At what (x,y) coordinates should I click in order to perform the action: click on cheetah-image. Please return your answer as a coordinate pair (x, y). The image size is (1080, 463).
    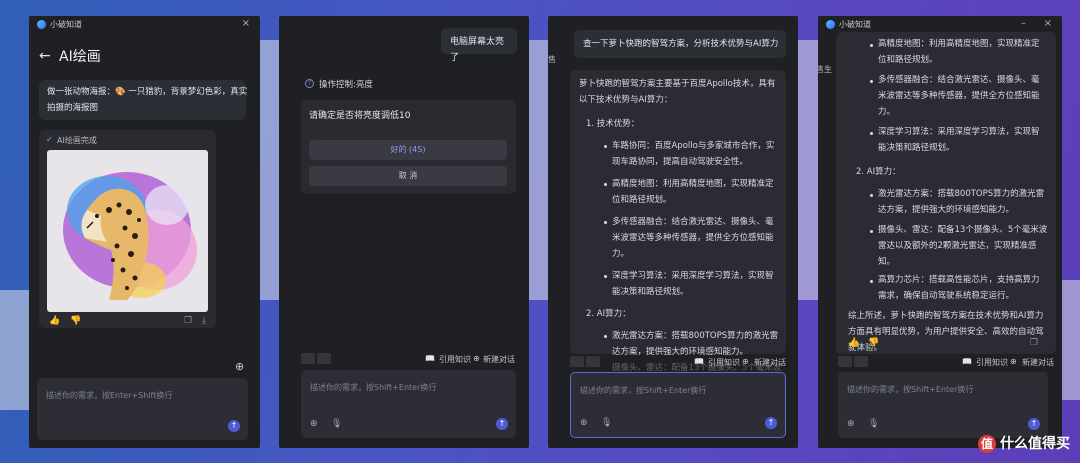
    Looking at the image, I should click on (127, 231).